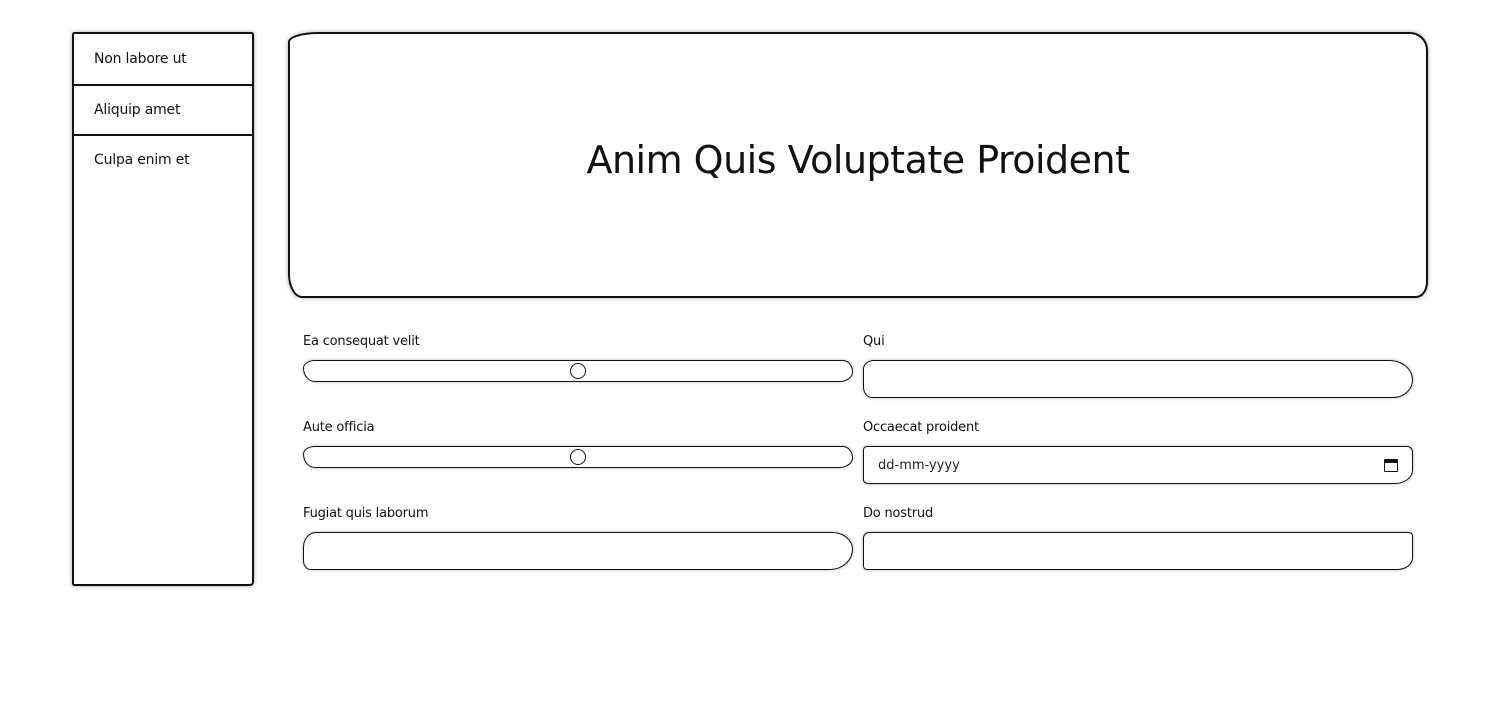 Image resolution: width=1500 pixels, height=720 pixels. Describe the element at coordinates (1138, 551) in the screenshot. I see `do-nostrud-input` at that location.